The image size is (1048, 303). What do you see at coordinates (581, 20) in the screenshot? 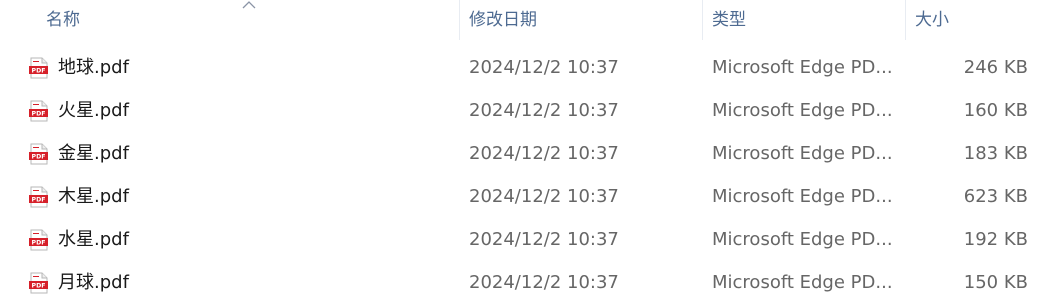
I see `column-header-modified: 修改日期` at bounding box center [581, 20].